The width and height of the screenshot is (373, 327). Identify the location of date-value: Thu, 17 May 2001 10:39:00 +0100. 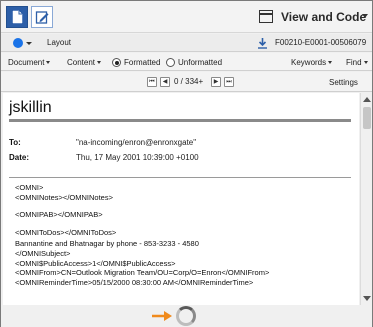
(137, 157).